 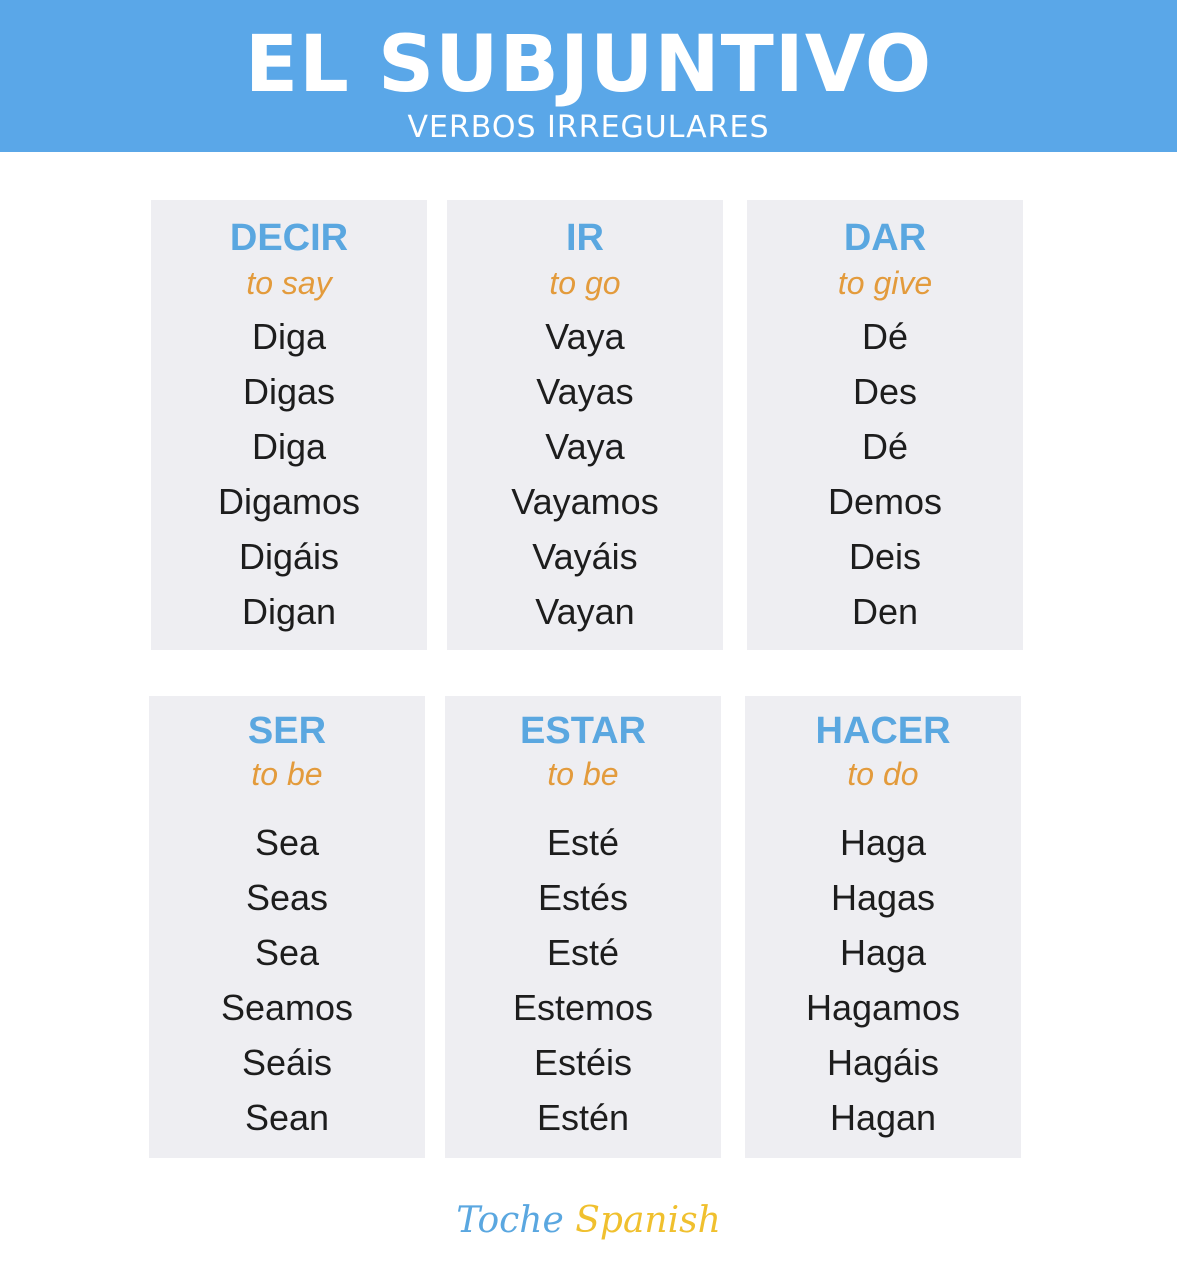 I want to click on verb-card-ser: SER to be Sea Seas Sea Seamos Seáis Sean, so click(x=287, y=927).